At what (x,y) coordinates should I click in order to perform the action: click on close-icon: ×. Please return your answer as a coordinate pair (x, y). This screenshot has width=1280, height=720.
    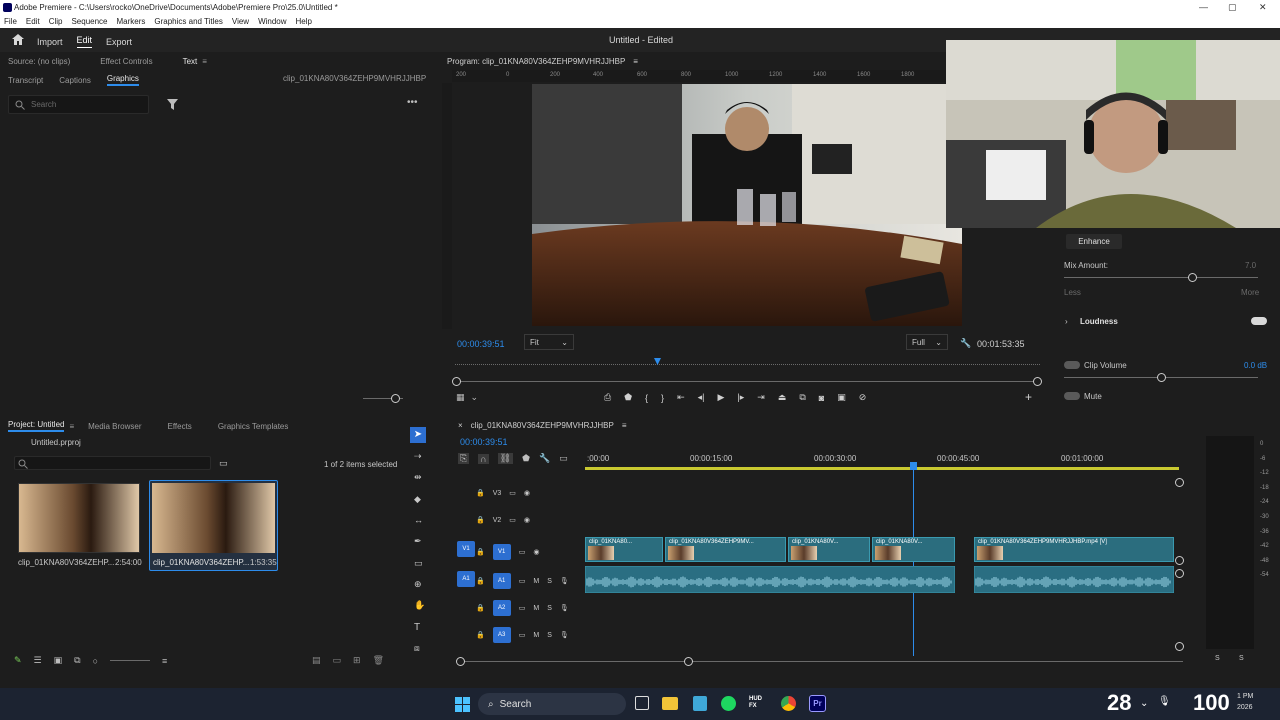
    Looking at the image, I should click on (460, 425).